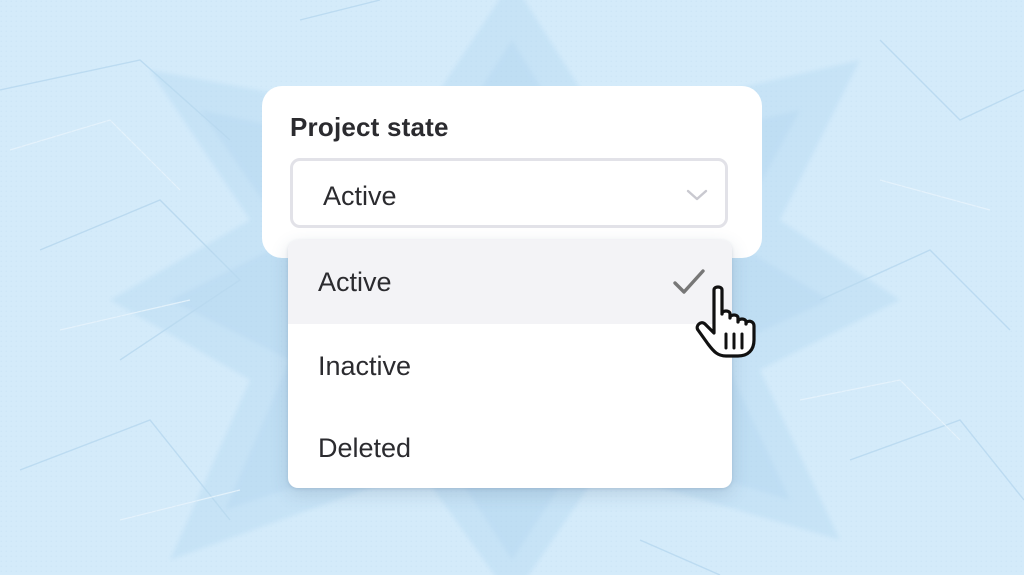  Describe the element at coordinates (355, 282) in the screenshot. I see `option-label: Active` at that location.